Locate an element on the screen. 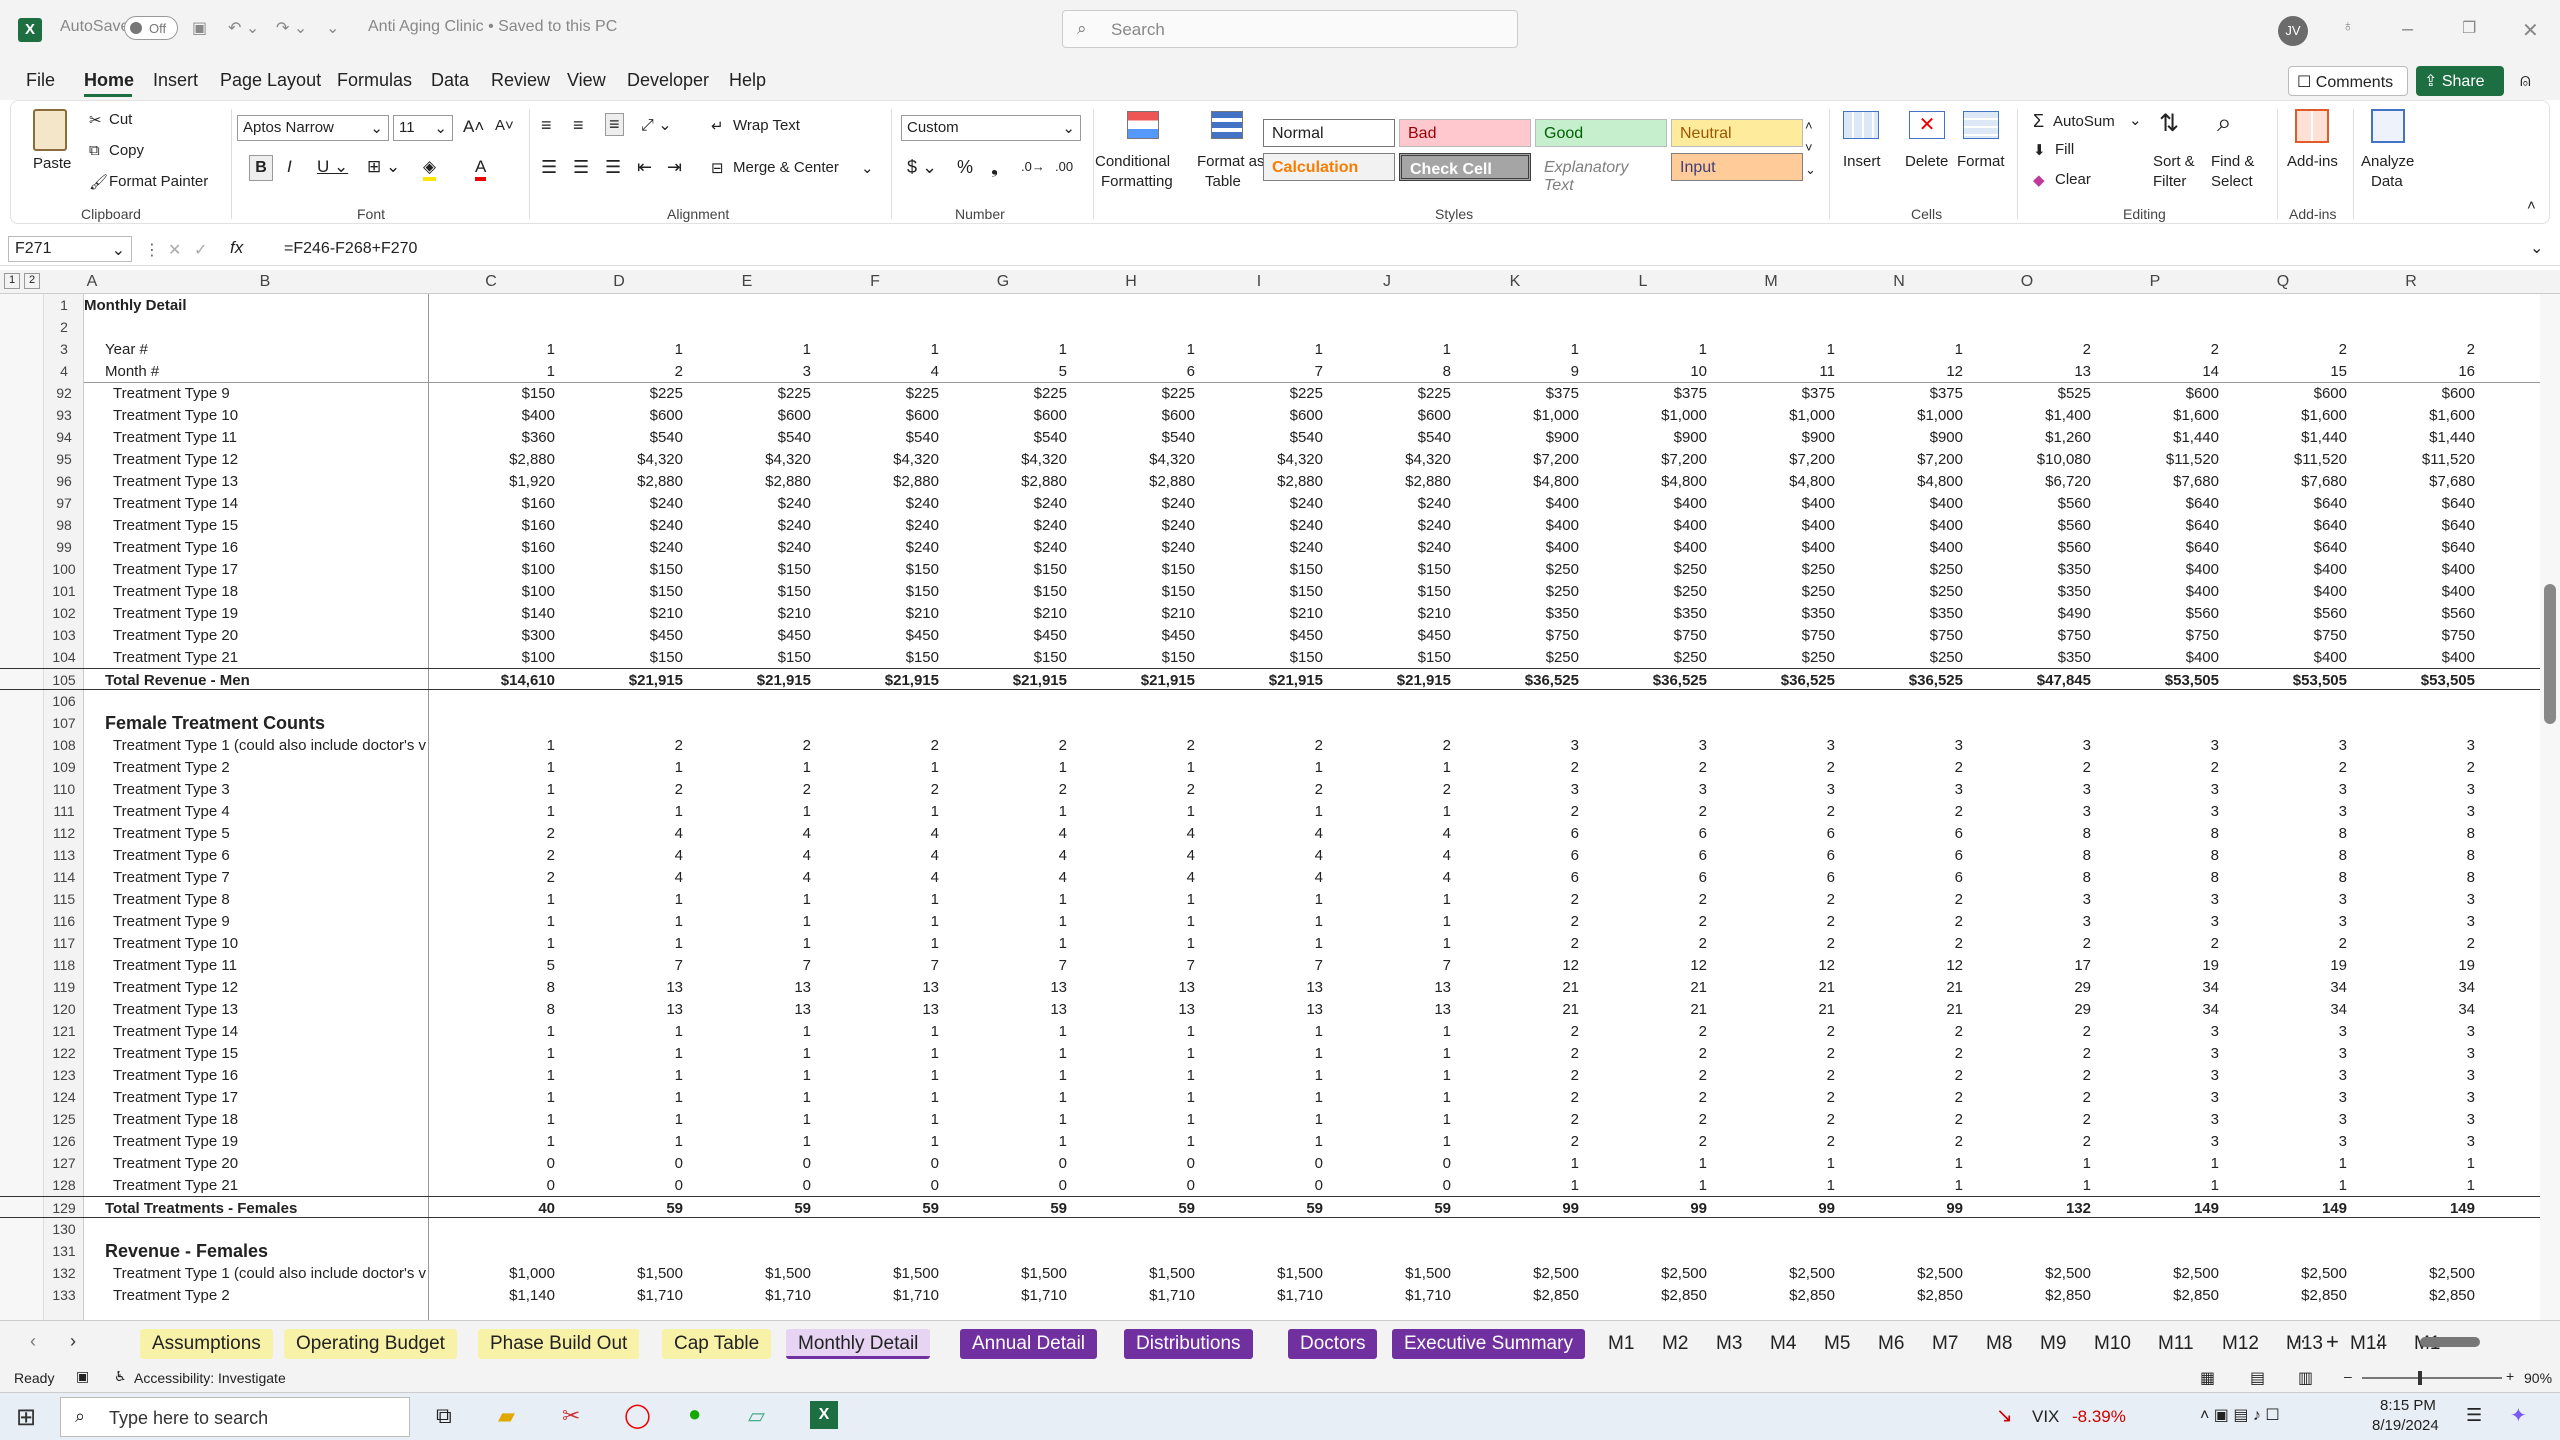 This screenshot has width=2560, height=1440. cell-value: 11 is located at coordinates (1775, 371).